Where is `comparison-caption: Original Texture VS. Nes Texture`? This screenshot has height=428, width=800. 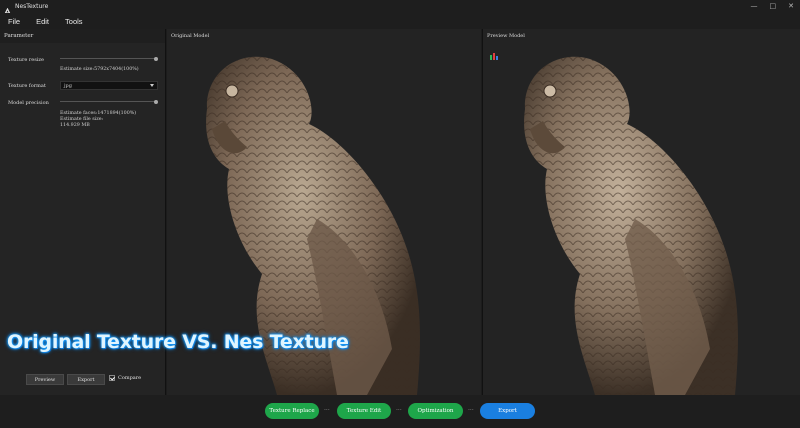
comparison-caption: Original Texture VS. Nes Texture is located at coordinates (178, 342).